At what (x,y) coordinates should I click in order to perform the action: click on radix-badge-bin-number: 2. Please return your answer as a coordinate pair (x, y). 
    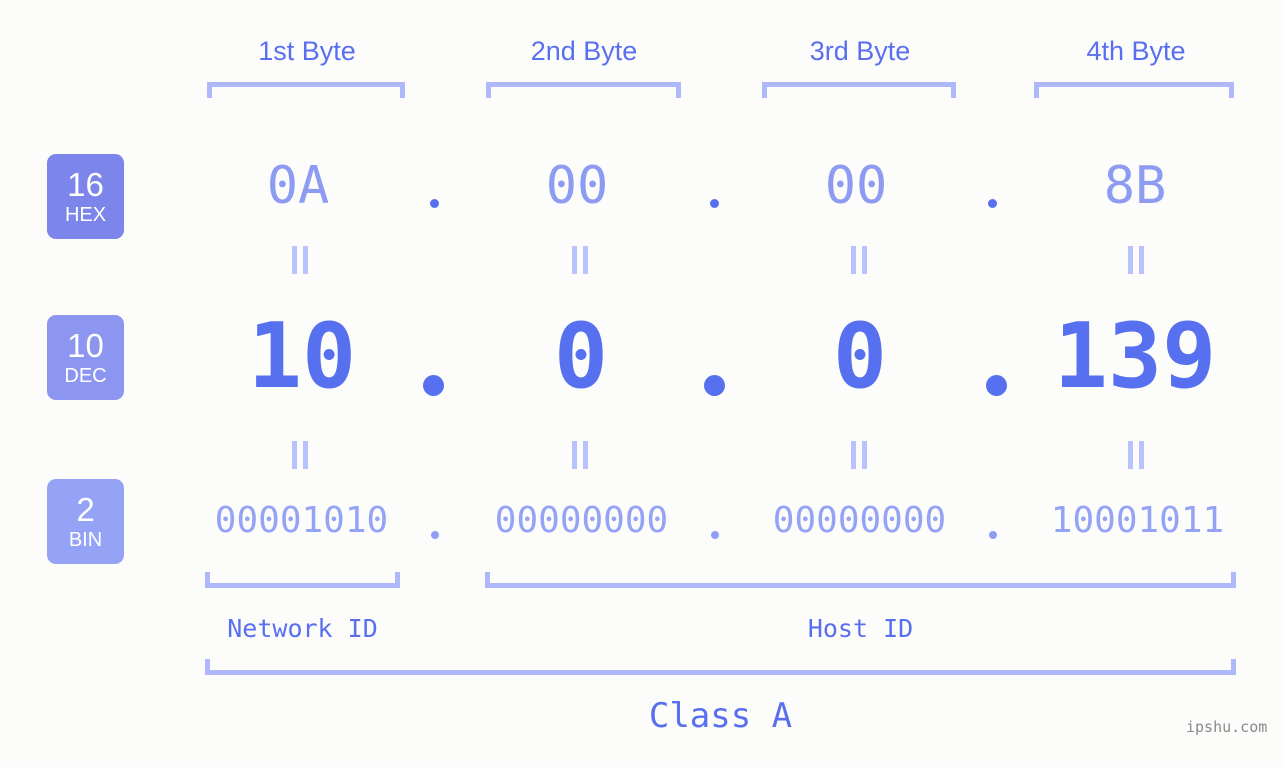
    Looking at the image, I should click on (85, 509).